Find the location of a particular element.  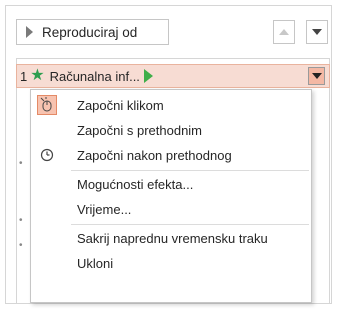

play-from-button: Reproduciraj od is located at coordinates (92, 32).